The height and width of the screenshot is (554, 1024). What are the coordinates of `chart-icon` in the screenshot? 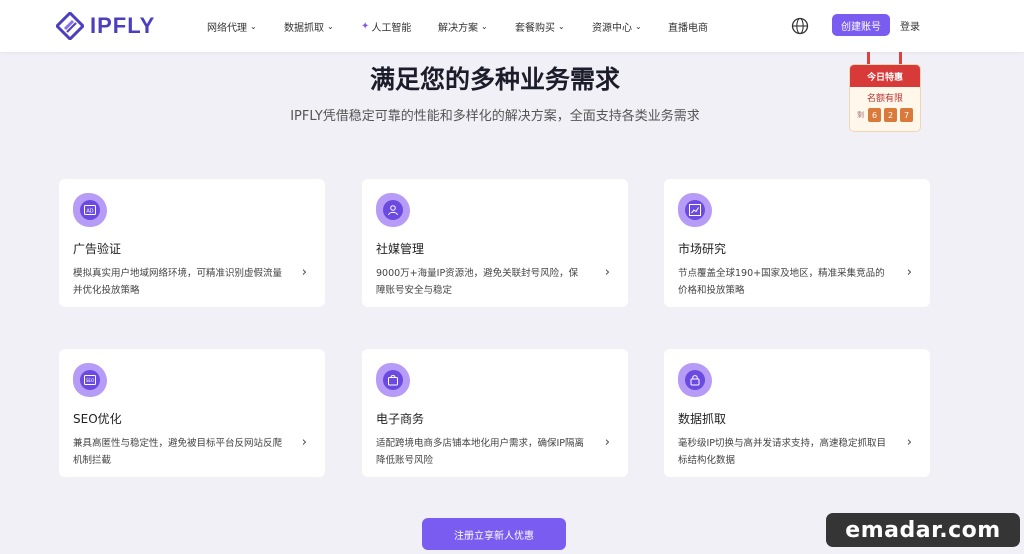 It's located at (695, 210).